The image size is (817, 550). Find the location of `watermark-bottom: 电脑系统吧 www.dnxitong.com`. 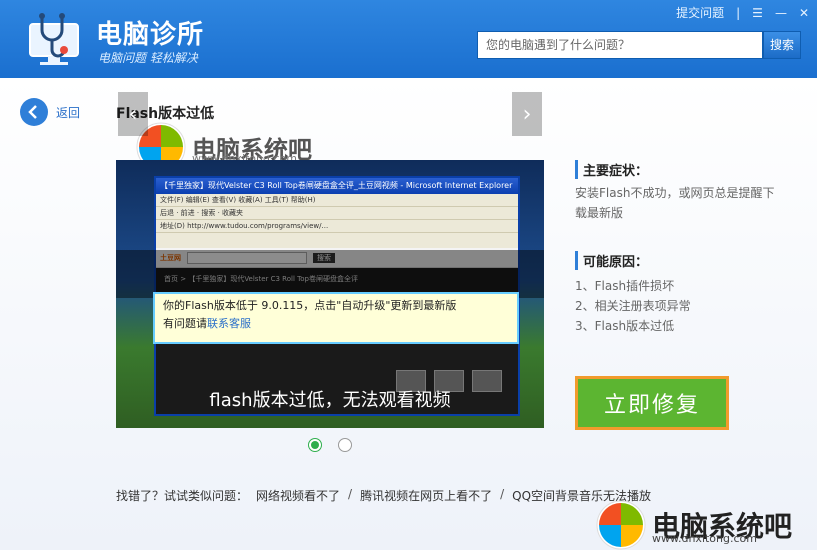

watermark-bottom: 电脑系统吧 www.dnxitong.com is located at coordinates (694, 525).